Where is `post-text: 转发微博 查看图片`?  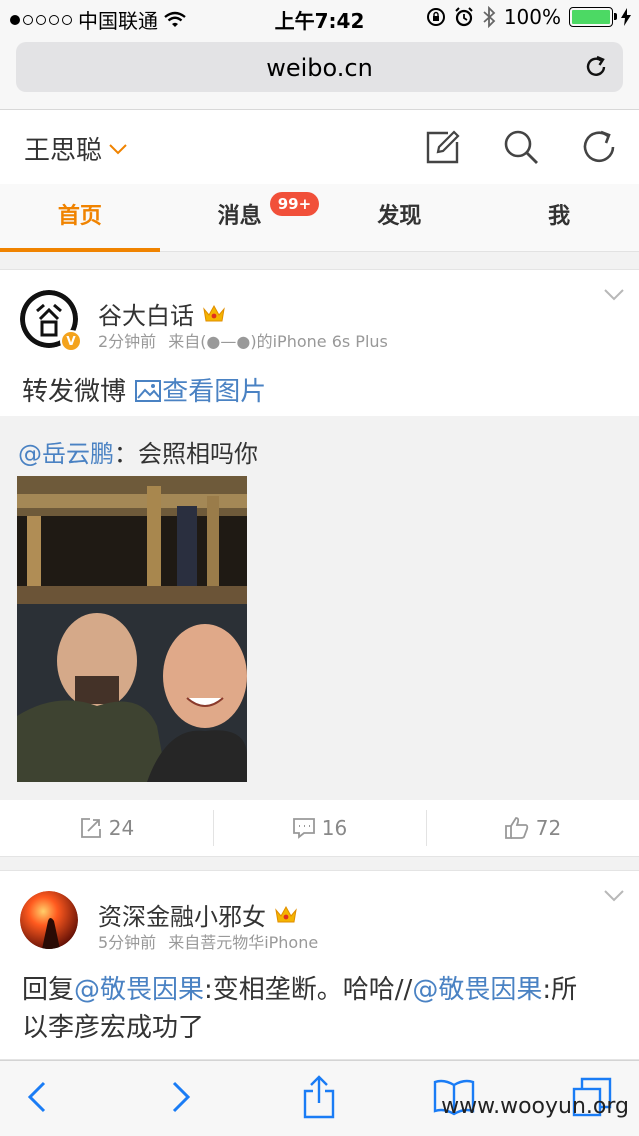 post-text: 转发微博 查看图片 is located at coordinates (144, 389).